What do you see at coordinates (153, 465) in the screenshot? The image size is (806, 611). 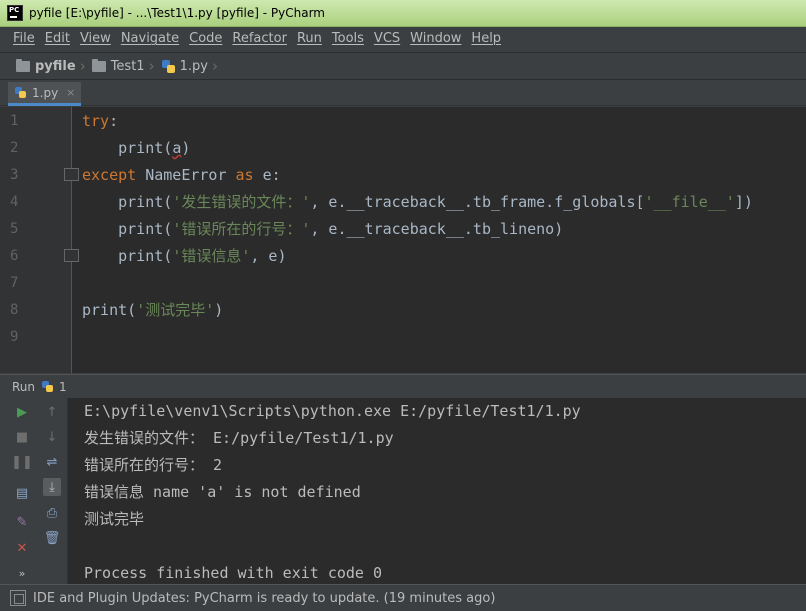 I see `console-line: 错误所在的行号： 2` at bounding box center [153, 465].